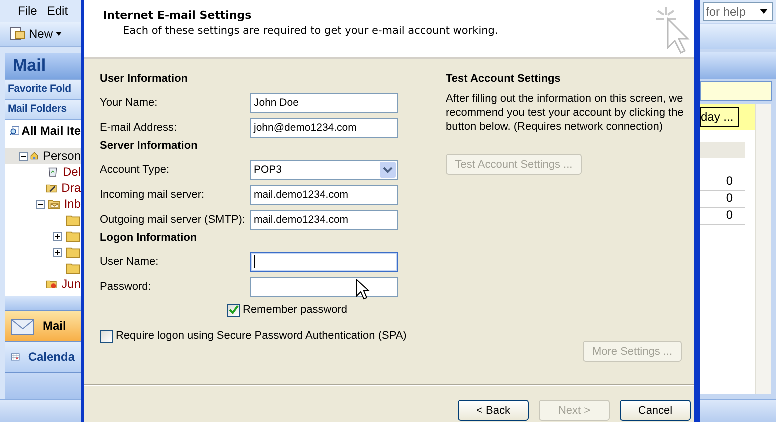 The width and height of the screenshot is (776, 422). Describe the element at coordinates (43, 356) in the screenshot. I see `nav-button: Calenda` at that location.